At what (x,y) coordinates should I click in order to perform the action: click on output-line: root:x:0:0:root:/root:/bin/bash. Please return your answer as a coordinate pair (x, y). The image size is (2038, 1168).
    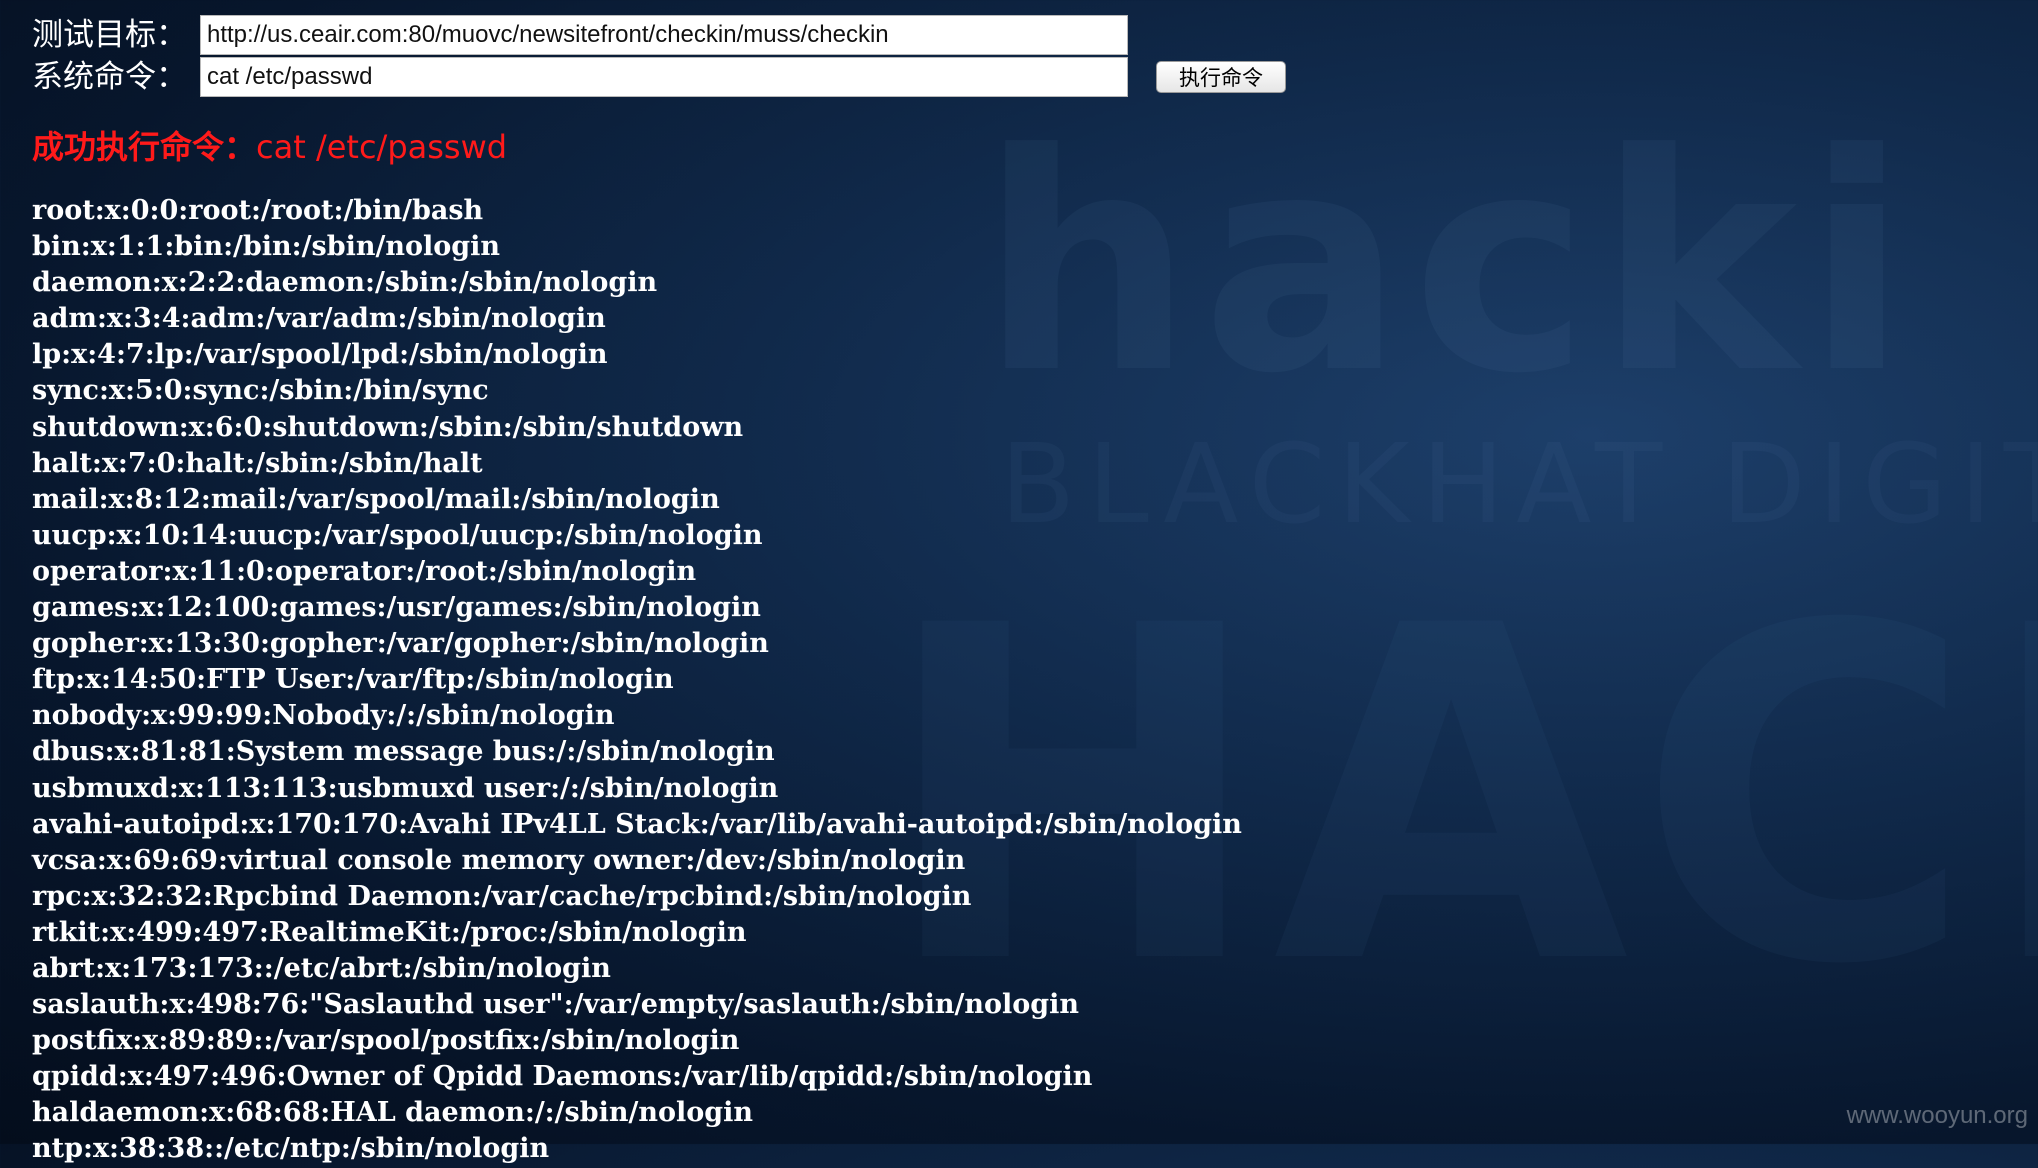
    Looking at the image, I should click on (258, 210).